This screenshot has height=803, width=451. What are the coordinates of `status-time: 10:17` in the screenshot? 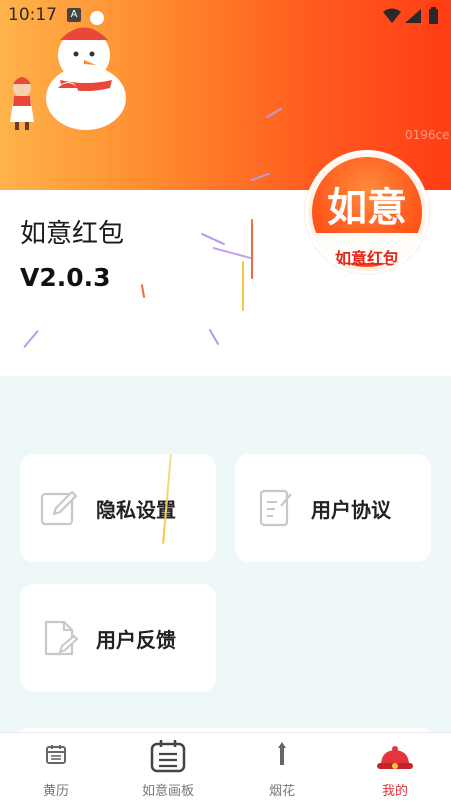 It's located at (32, 15).